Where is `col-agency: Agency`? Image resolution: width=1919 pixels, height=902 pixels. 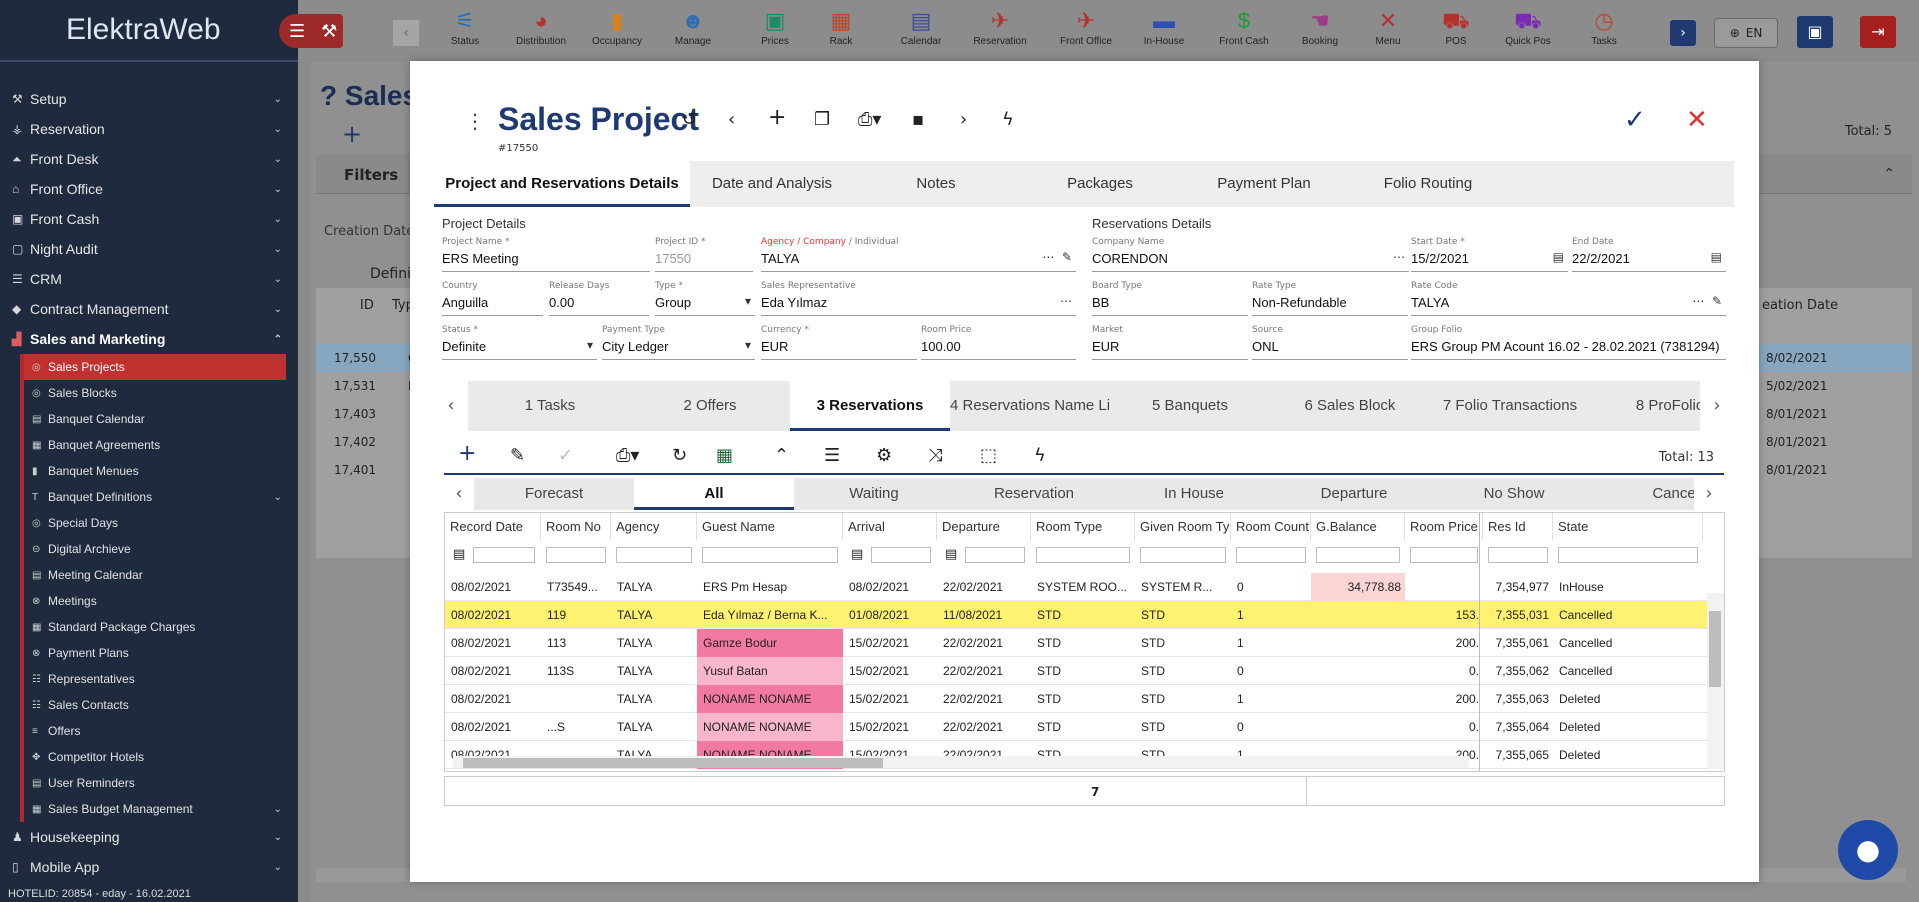 col-agency: Agency is located at coordinates (654, 527).